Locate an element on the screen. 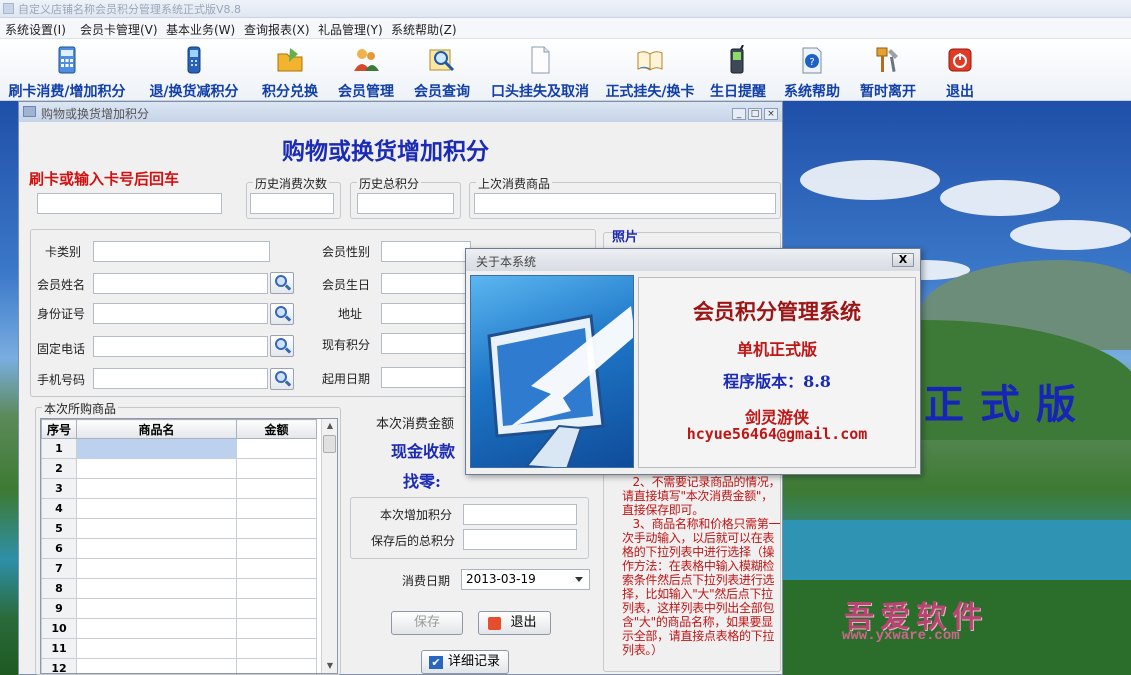  id-search-button is located at coordinates (282, 314).